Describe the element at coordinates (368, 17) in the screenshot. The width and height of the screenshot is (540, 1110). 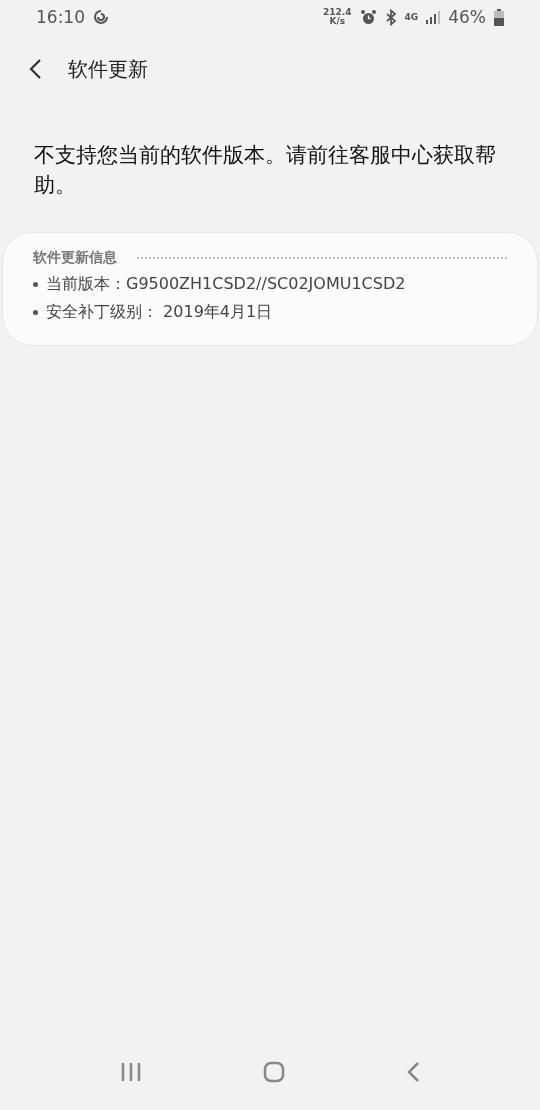
I see `alarm-icon` at that location.